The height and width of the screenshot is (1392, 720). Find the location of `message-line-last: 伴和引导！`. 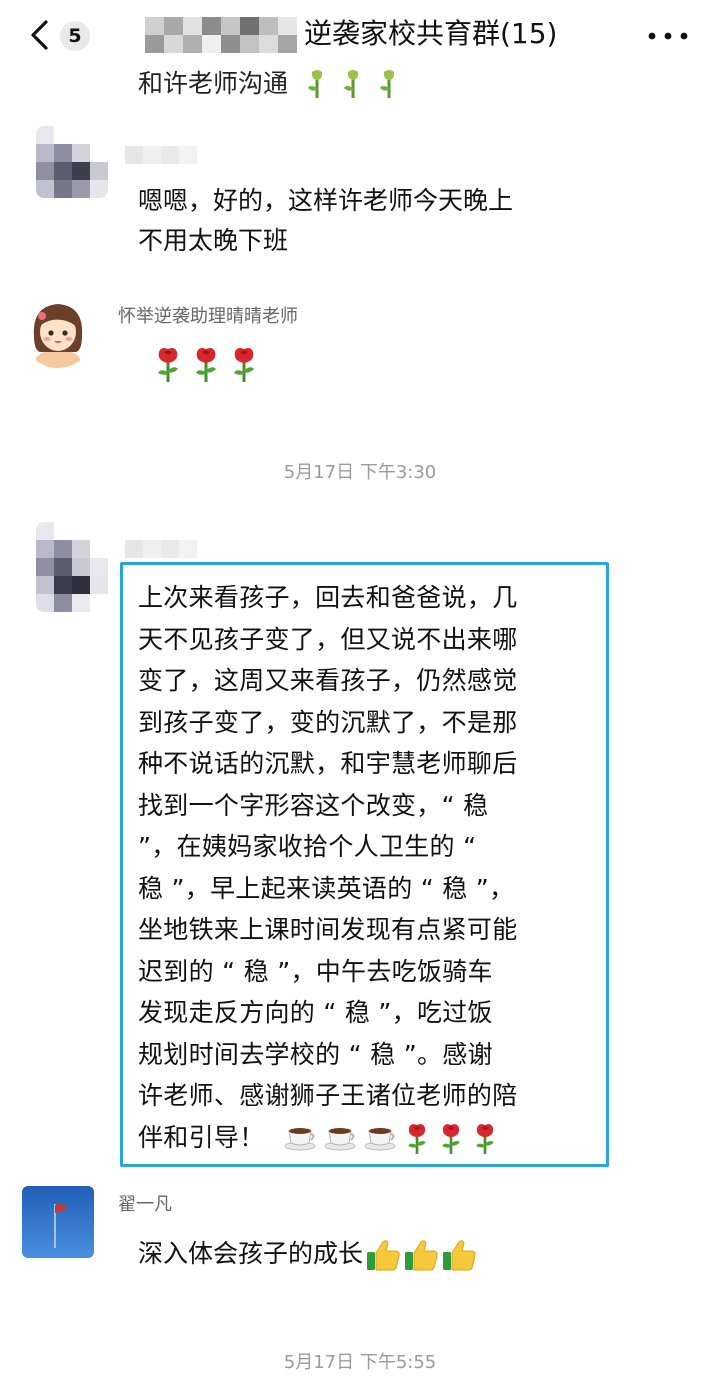

message-line-last: 伴和引导！ is located at coordinates (365, 1138).